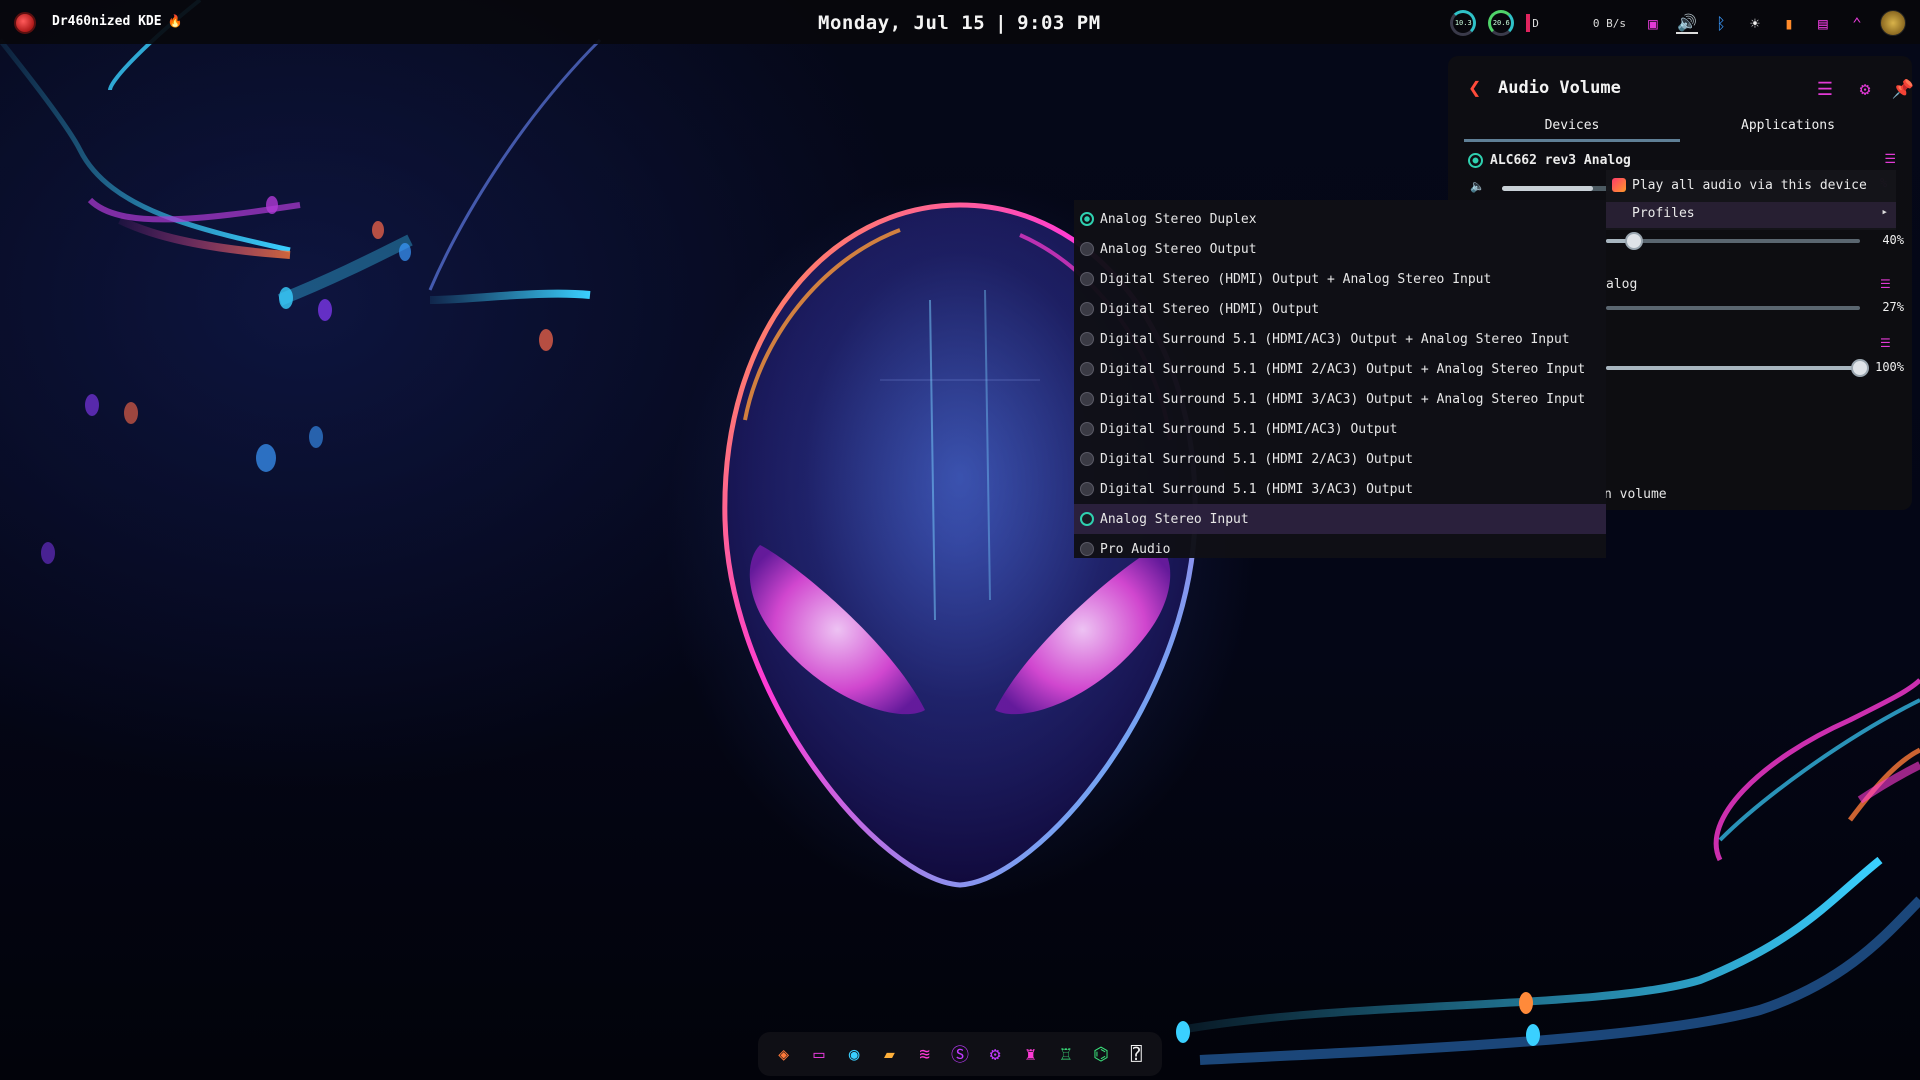 The image size is (1920, 1080). What do you see at coordinates (1721, 23) in the screenshot?
I see `bluetooth-icon: ᛒ` at bounding box center [1721, 23].